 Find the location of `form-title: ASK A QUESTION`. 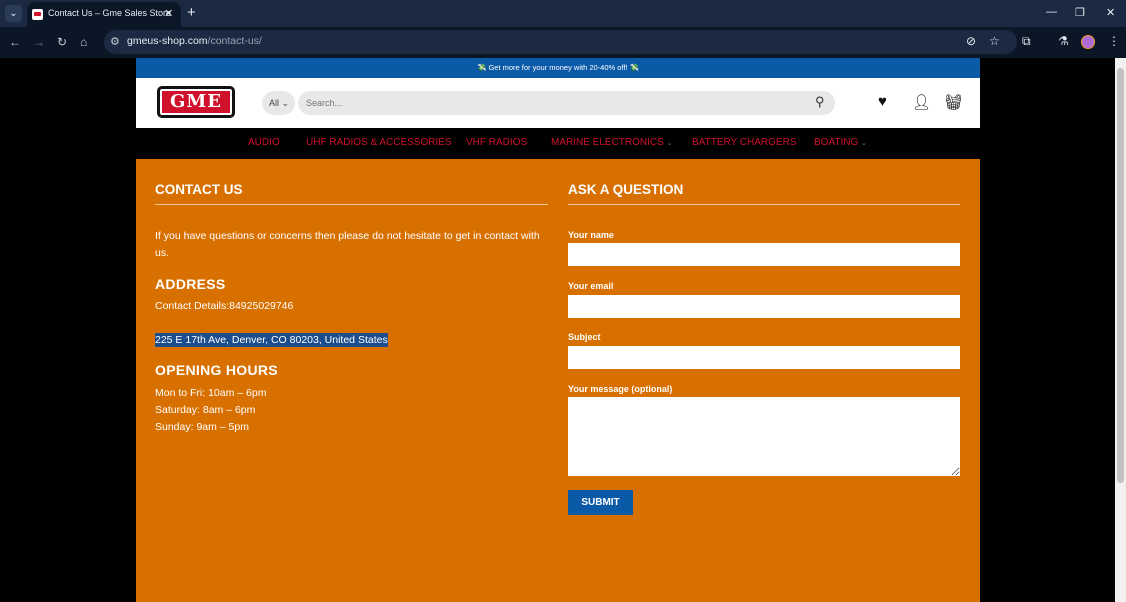

form-title: ASK A QUESTION is located at coordinates (626, 189).